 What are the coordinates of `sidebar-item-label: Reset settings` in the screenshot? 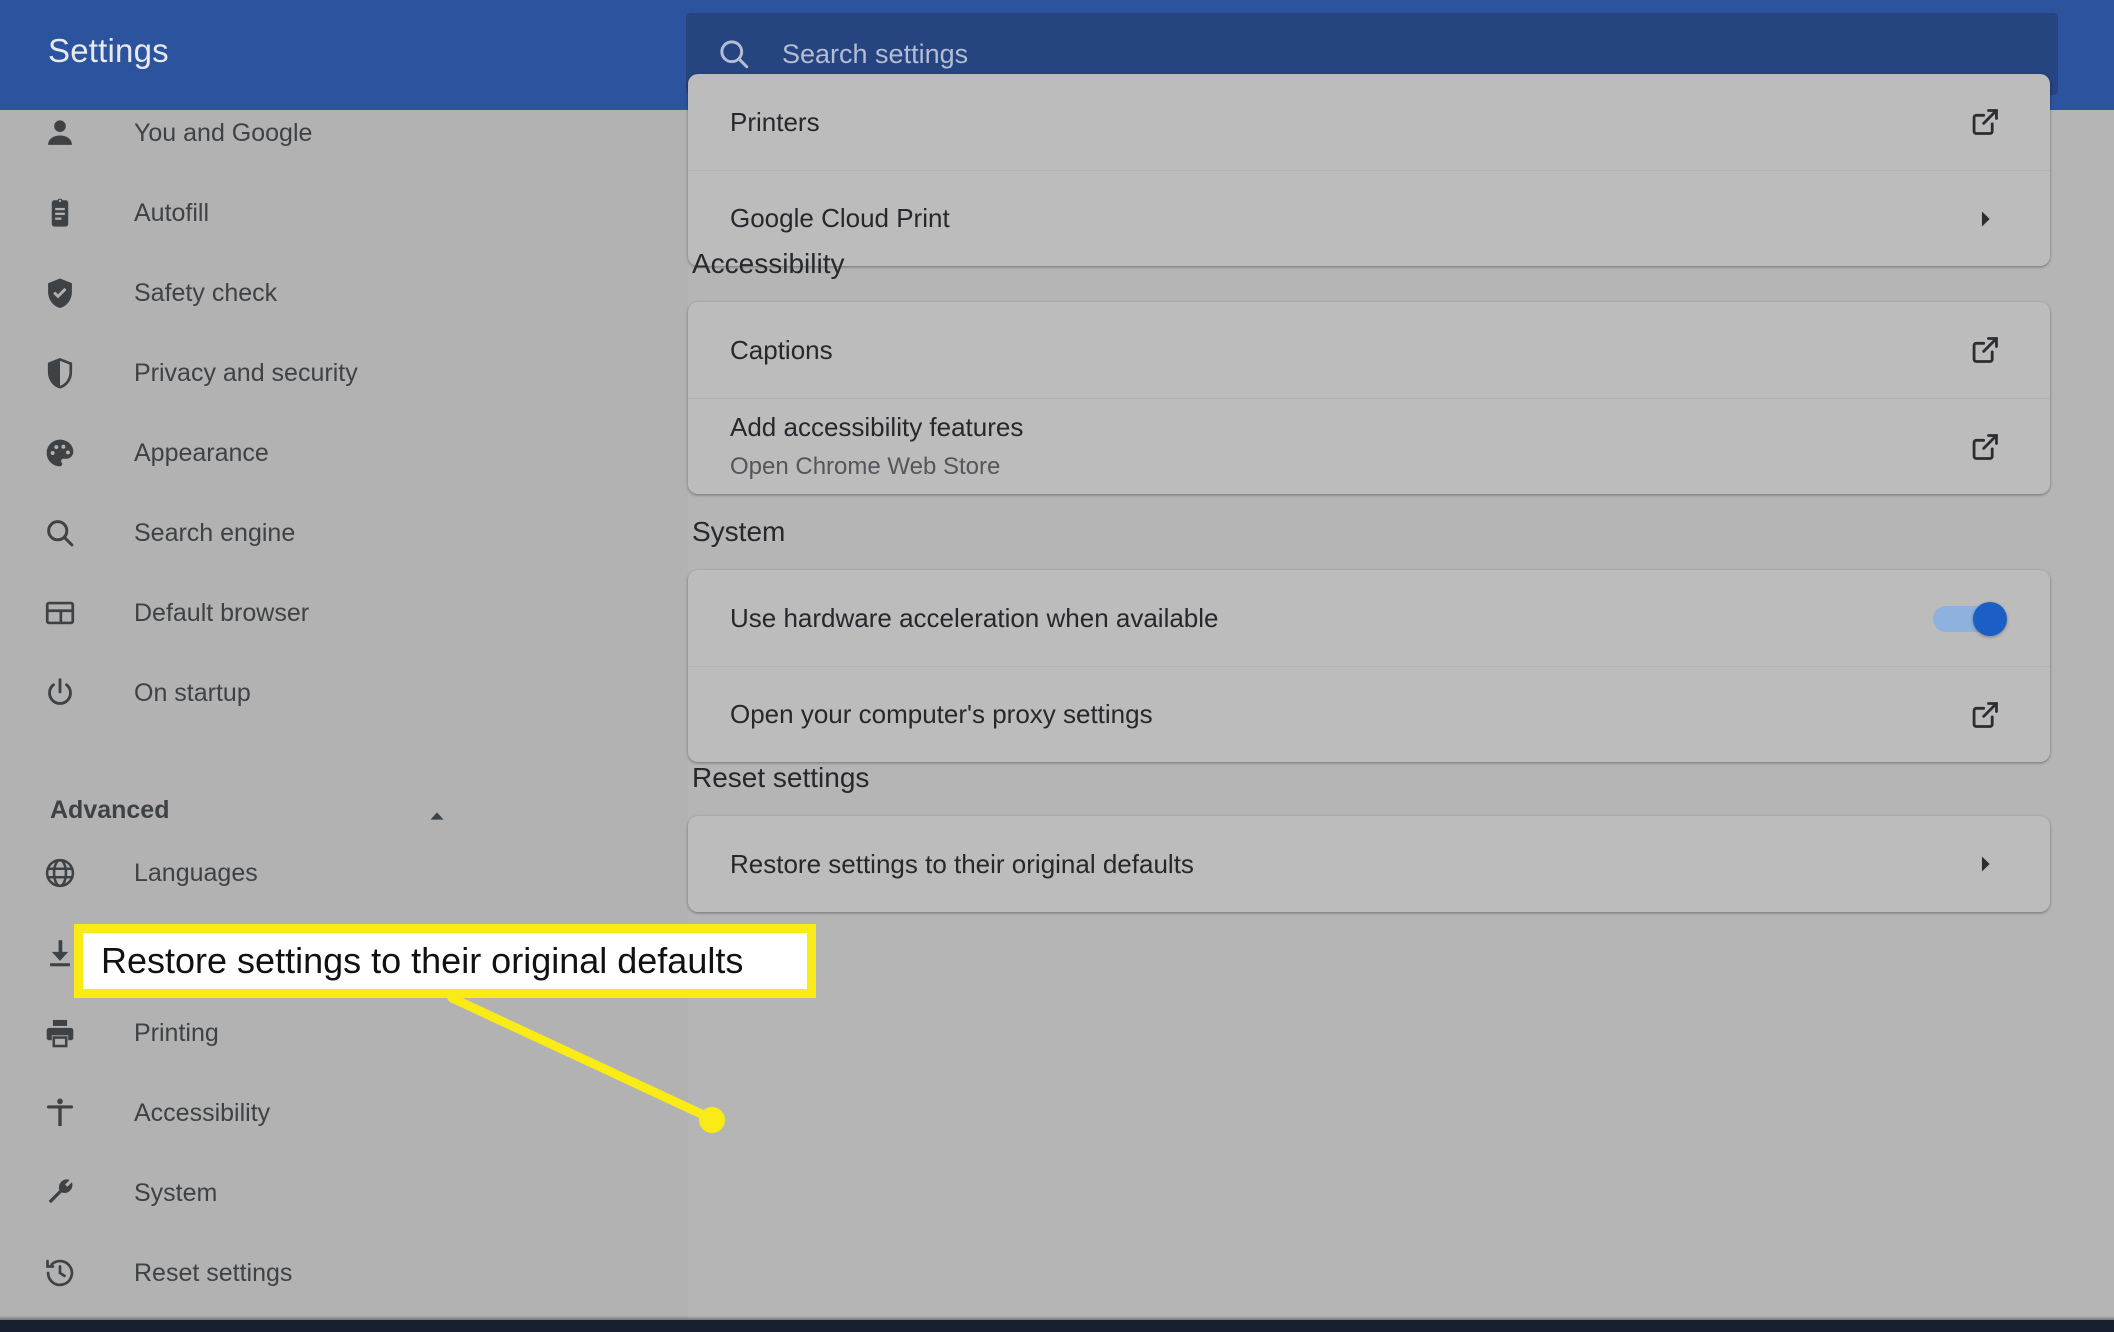 It's located at (213, 1272).